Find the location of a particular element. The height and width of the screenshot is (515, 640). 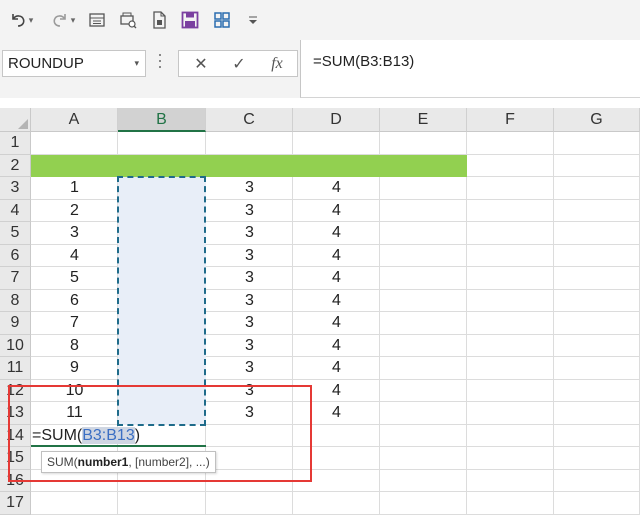

print-preview-icon is located at coordinates (128, 20).